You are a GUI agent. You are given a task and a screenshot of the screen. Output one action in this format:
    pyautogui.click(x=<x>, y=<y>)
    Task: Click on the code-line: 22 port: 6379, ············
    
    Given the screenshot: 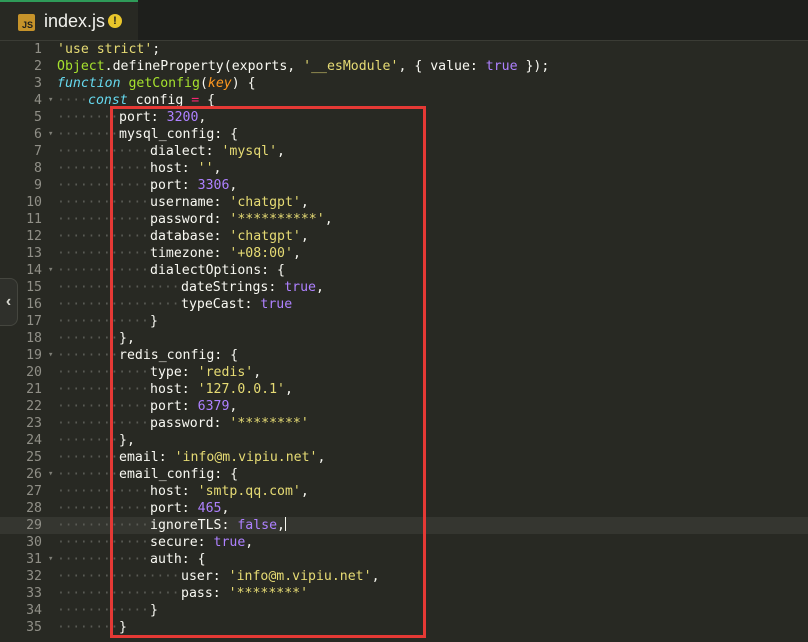 What is the action you would take?
    pyautogui.click(x=404, y=406)
    